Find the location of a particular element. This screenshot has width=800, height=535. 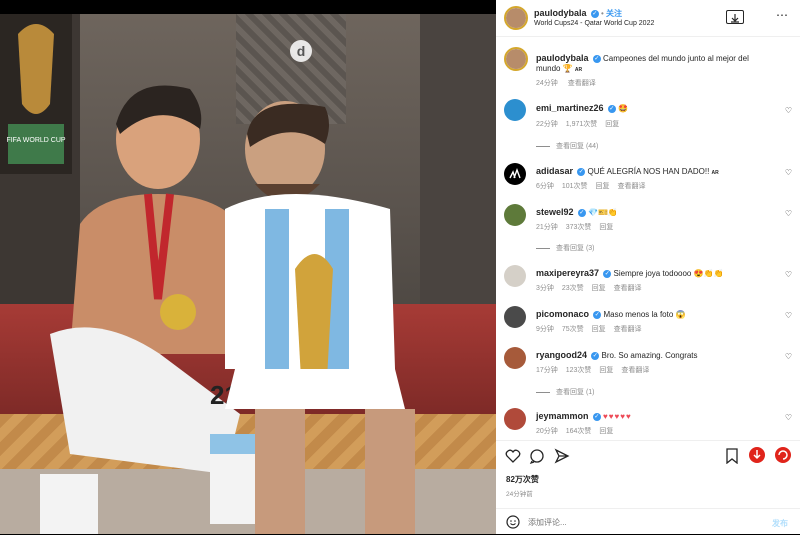

adidas-logo-icon is located at coordinates (515, 173).